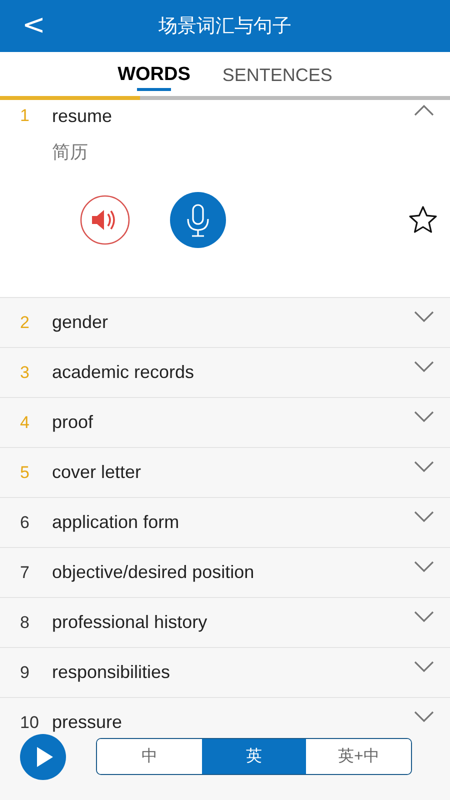 The image size is (450, 800). I want to click on star-icon, so click(423, 220).